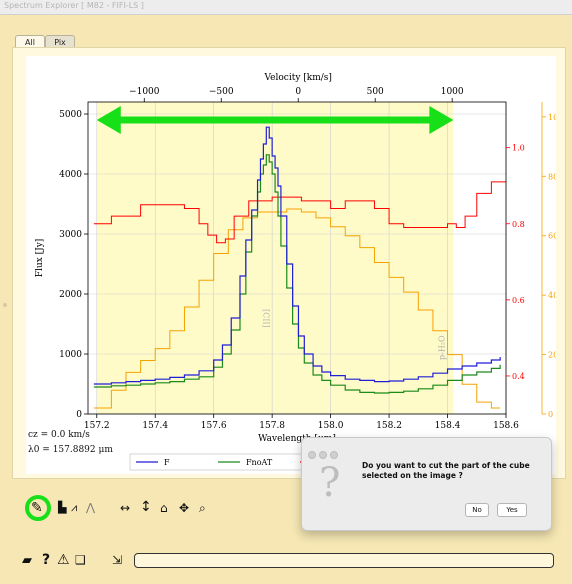  What do you see at coordinates (552, 355) in the screenshot?
I see `exposure-tick-label: 200000` at bounding box center [552, 355].